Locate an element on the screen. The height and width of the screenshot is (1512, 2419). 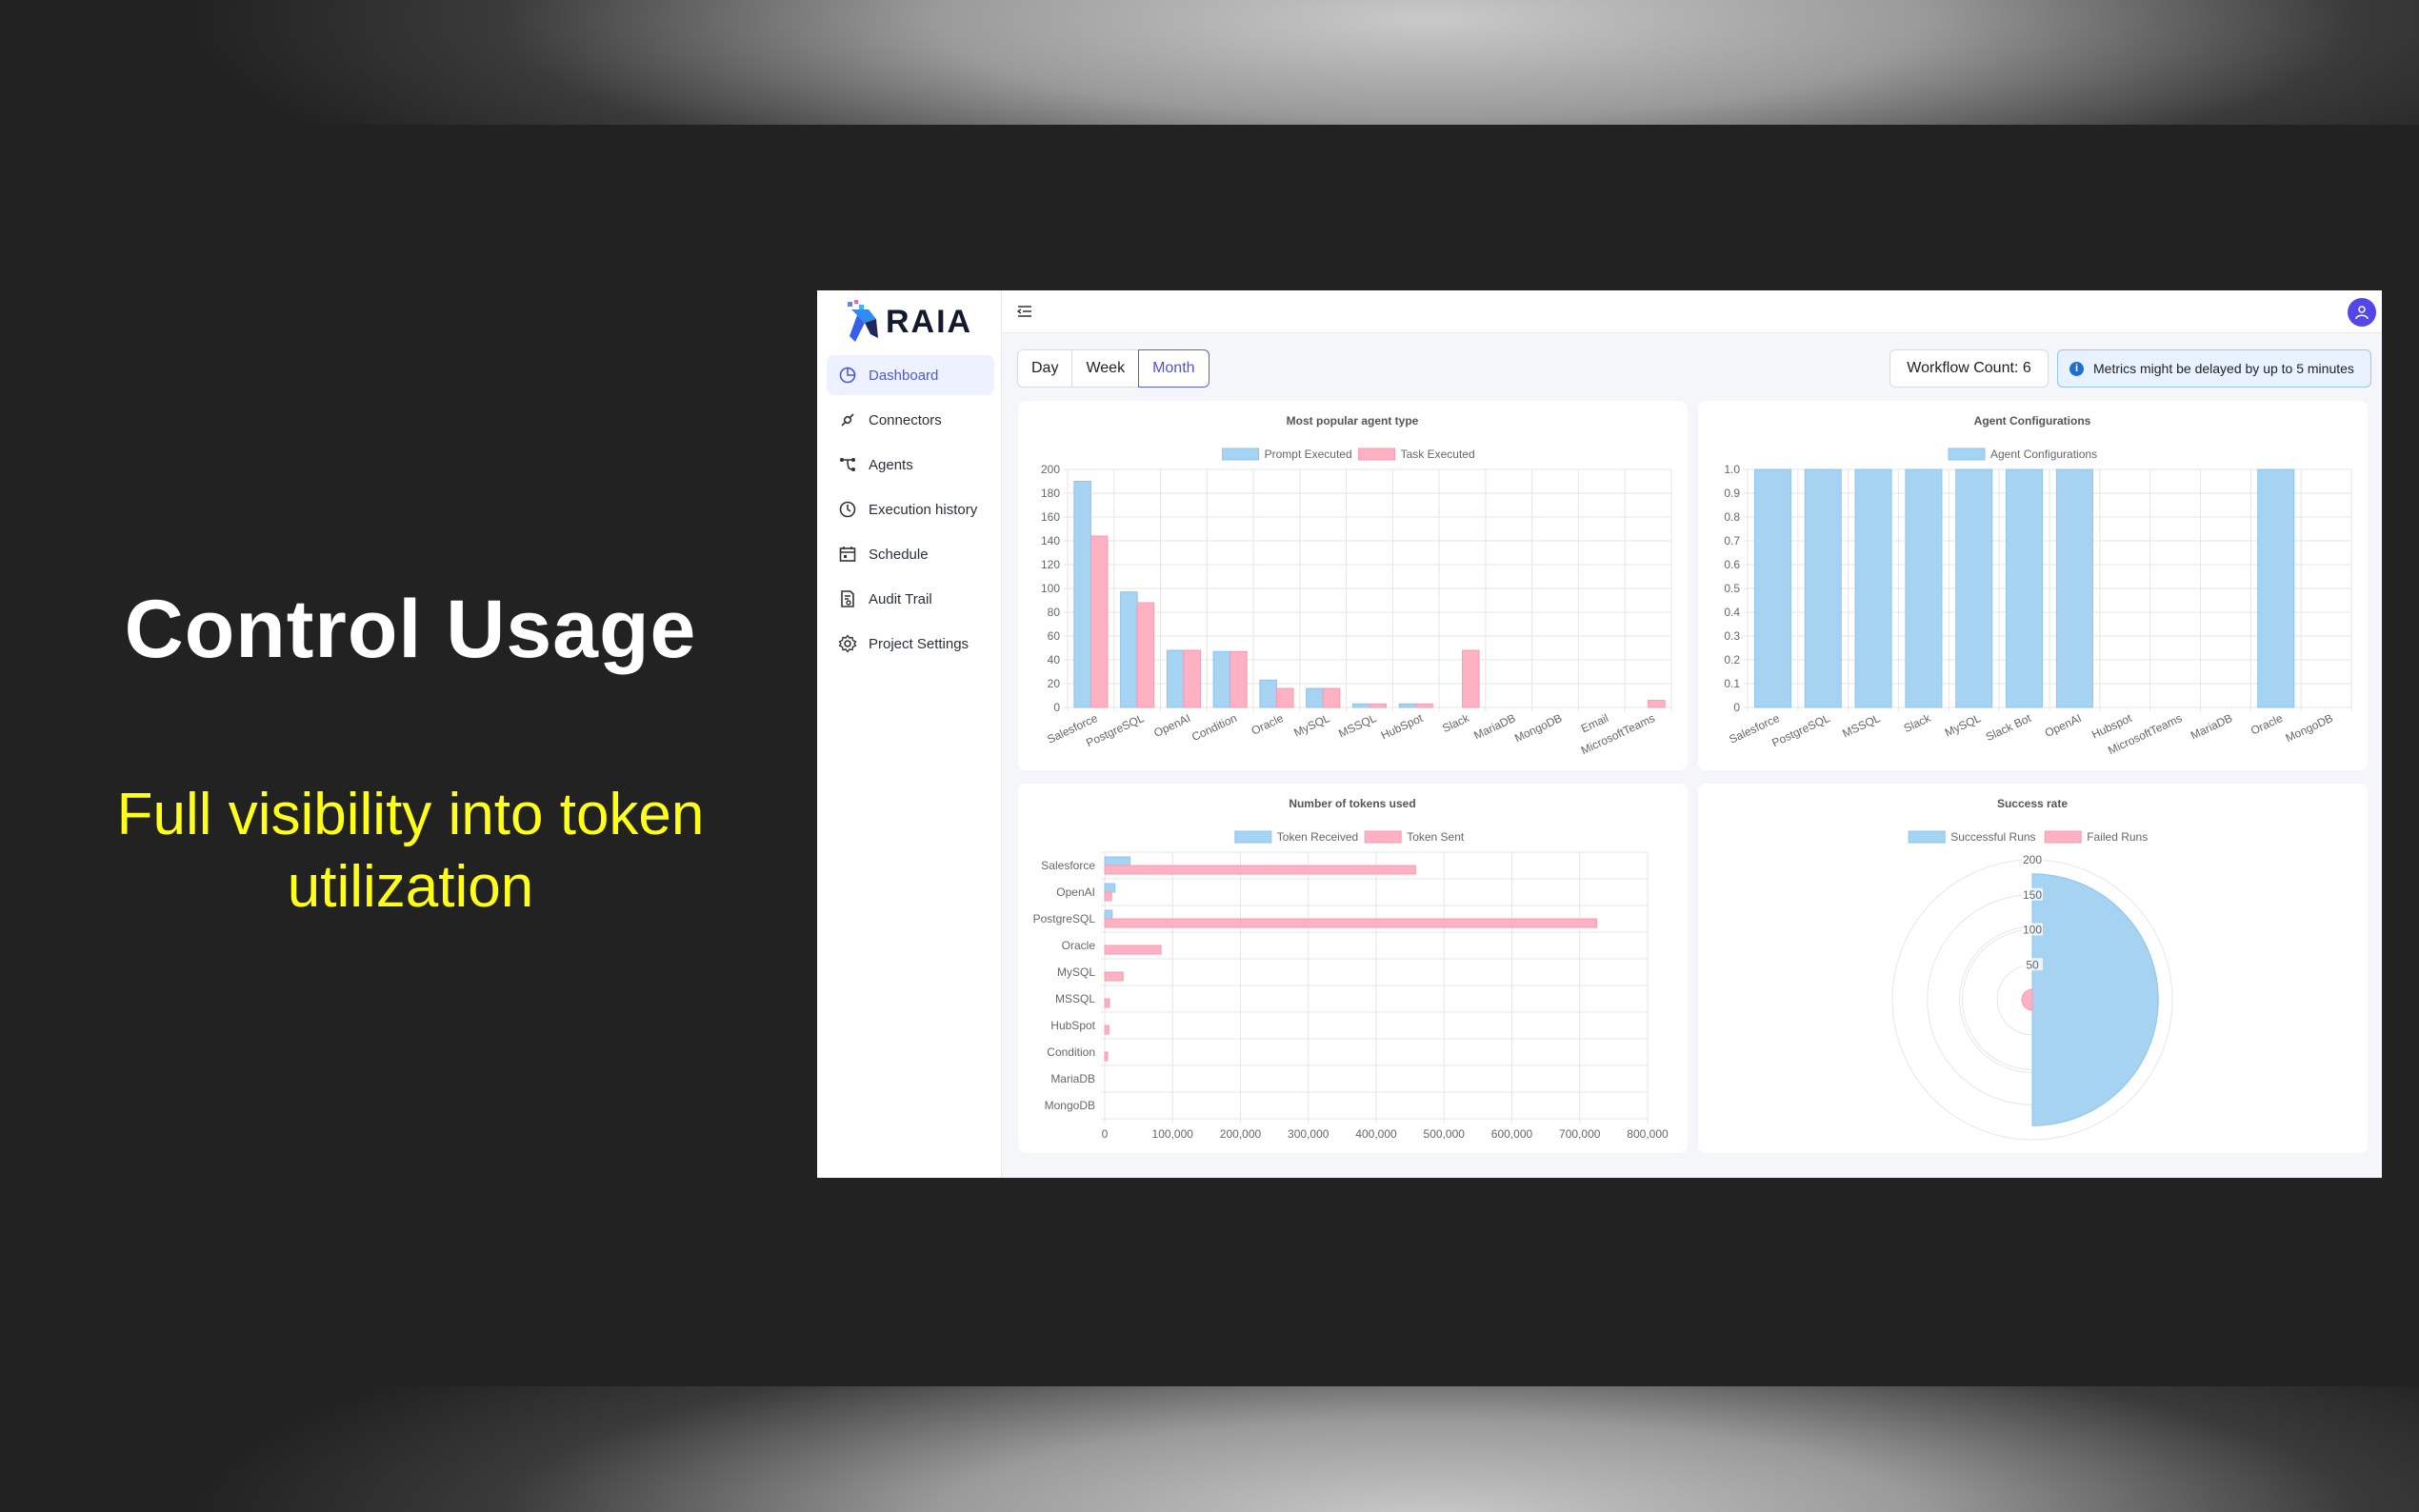
y-tick-label: HubSpot is located at coordinates (1072, 1025).